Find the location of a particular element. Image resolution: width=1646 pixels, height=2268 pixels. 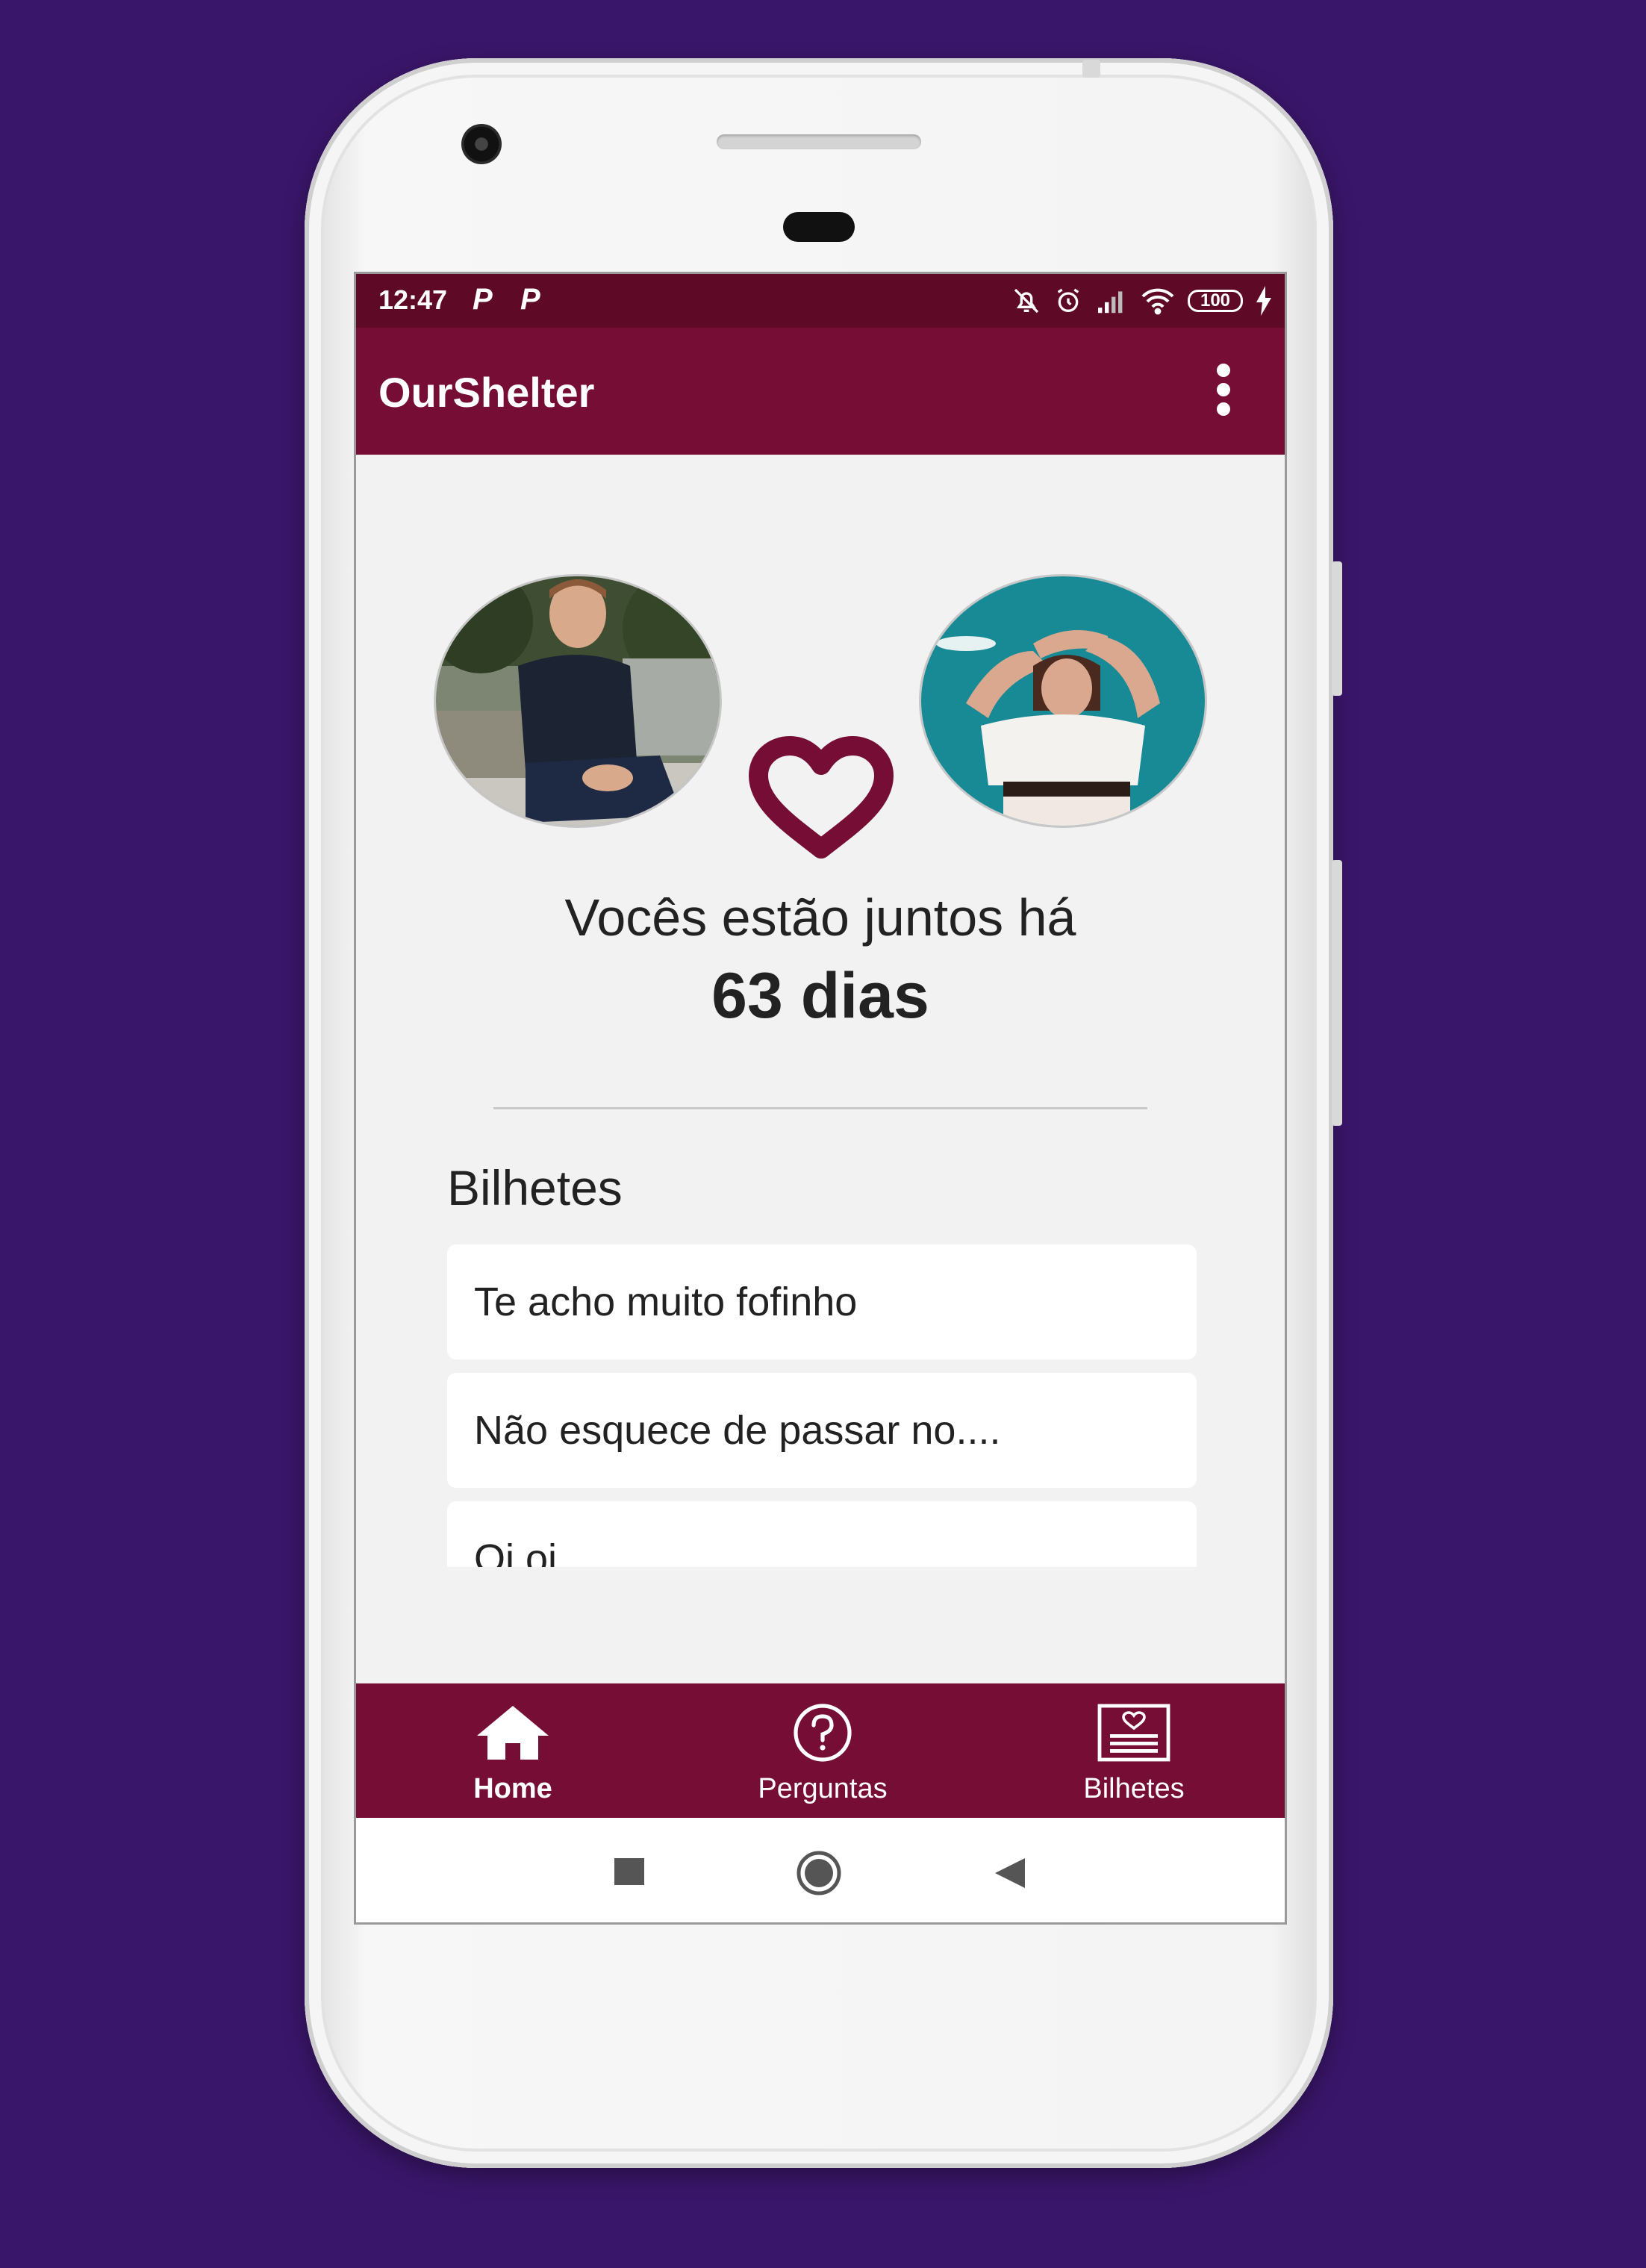

nav-home: Home is located at coordinates (513, 1750).